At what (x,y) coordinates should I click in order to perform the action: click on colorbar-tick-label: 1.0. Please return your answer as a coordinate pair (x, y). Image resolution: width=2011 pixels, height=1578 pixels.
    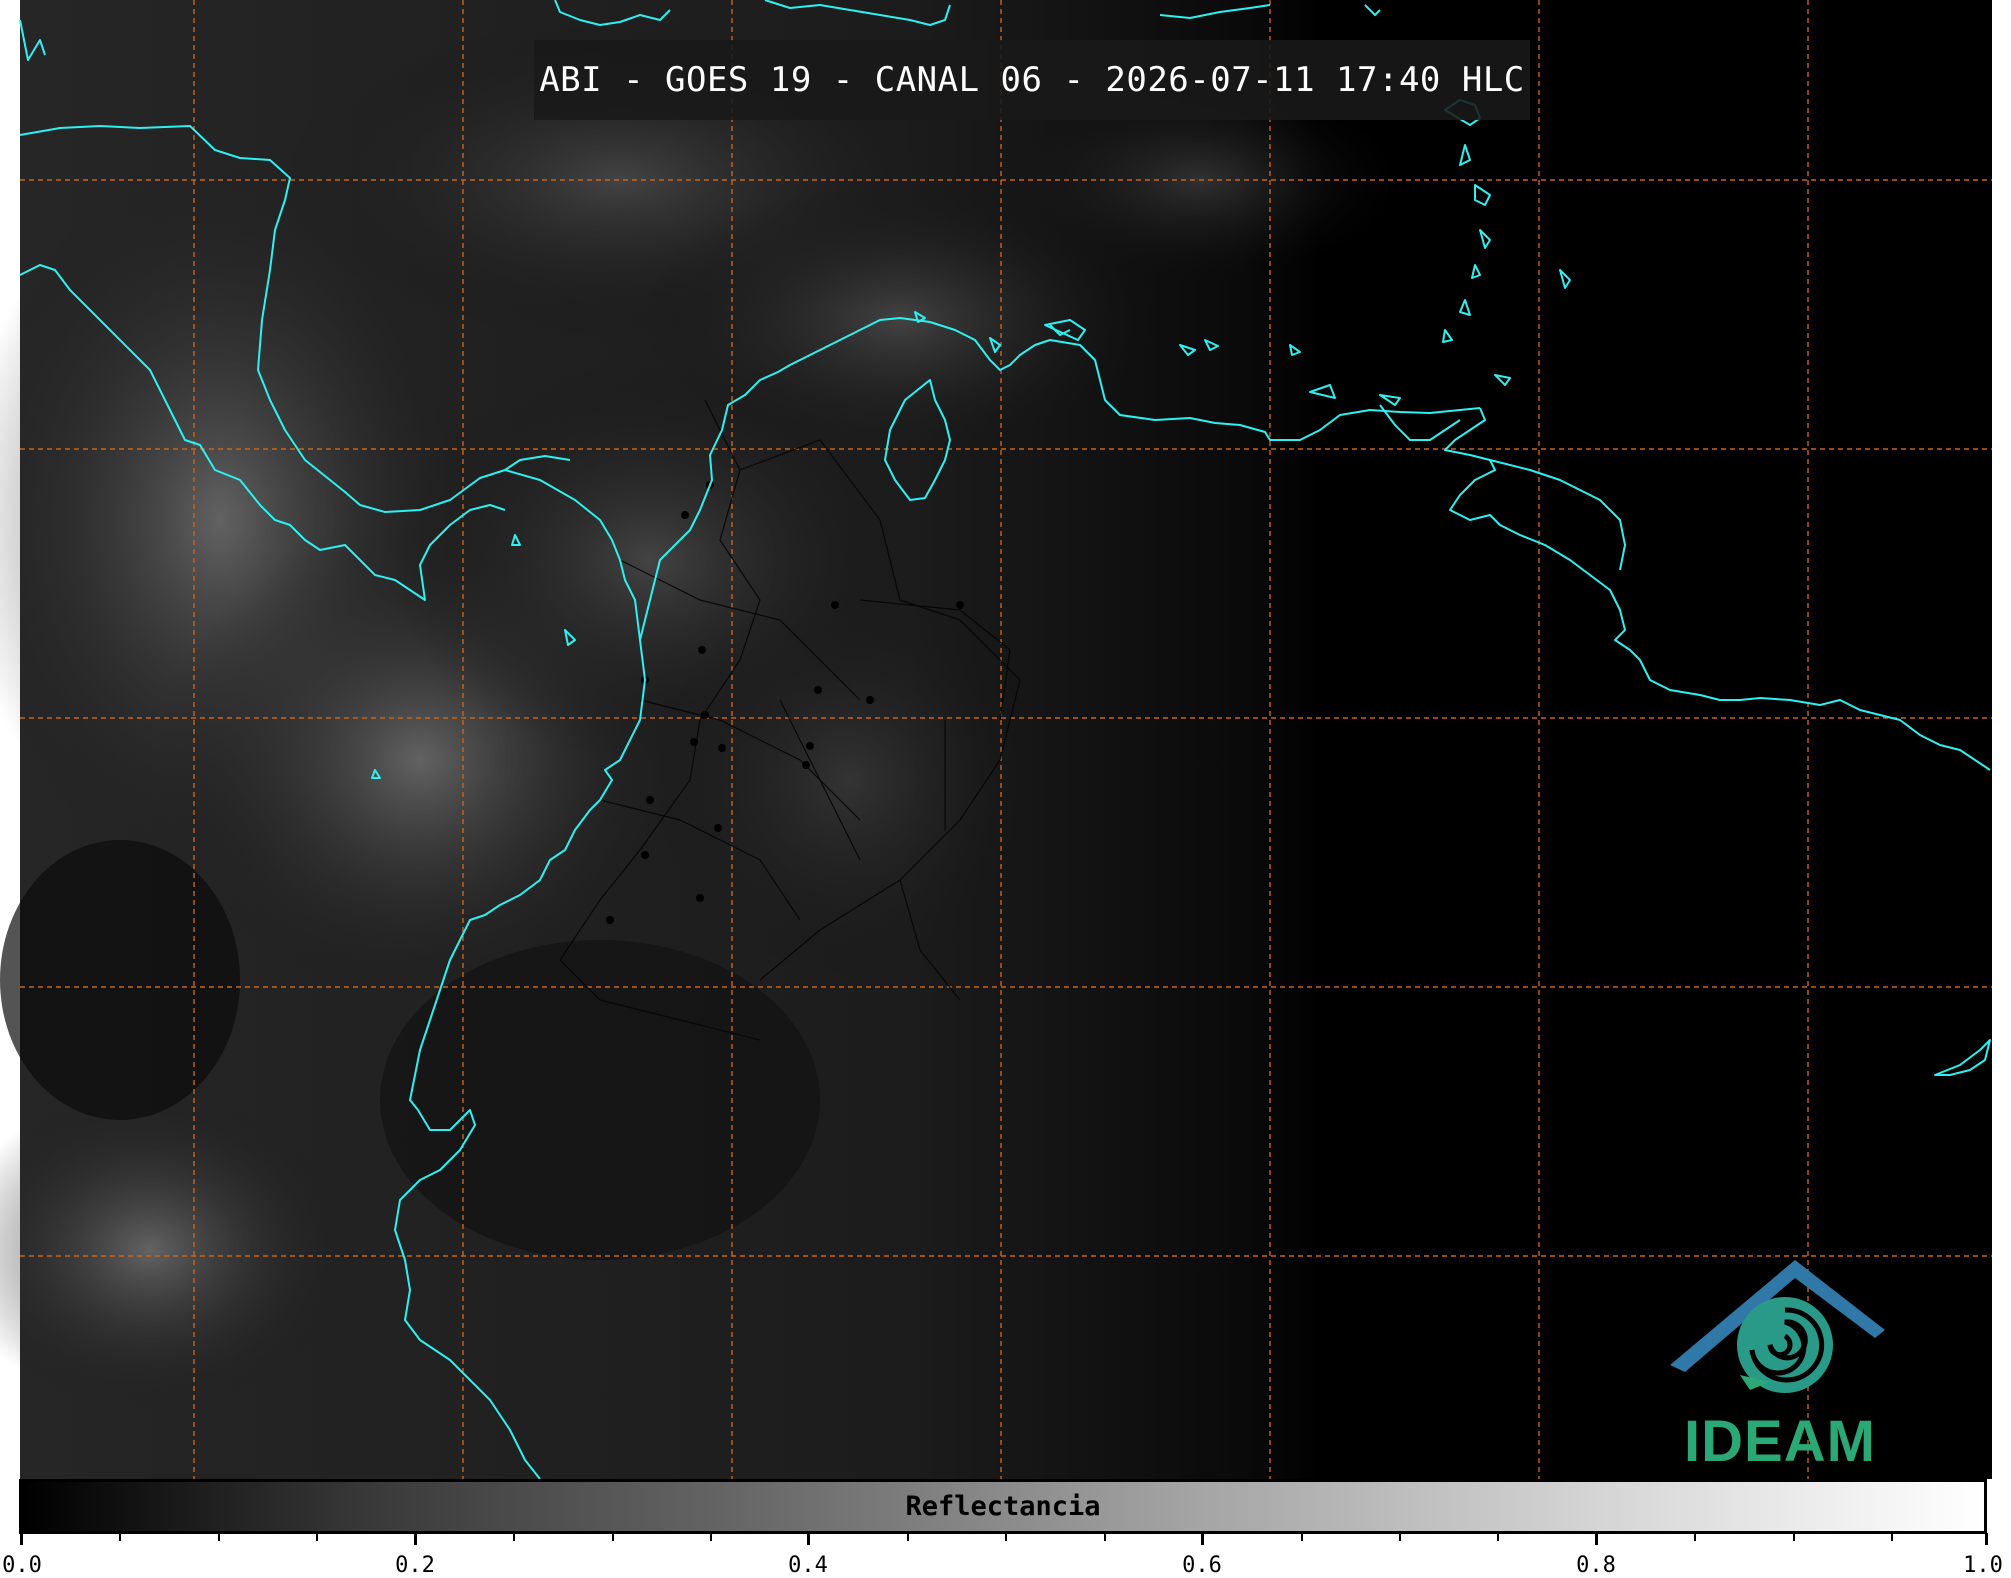
    Looking at the image, I should click on (1983, 1565).